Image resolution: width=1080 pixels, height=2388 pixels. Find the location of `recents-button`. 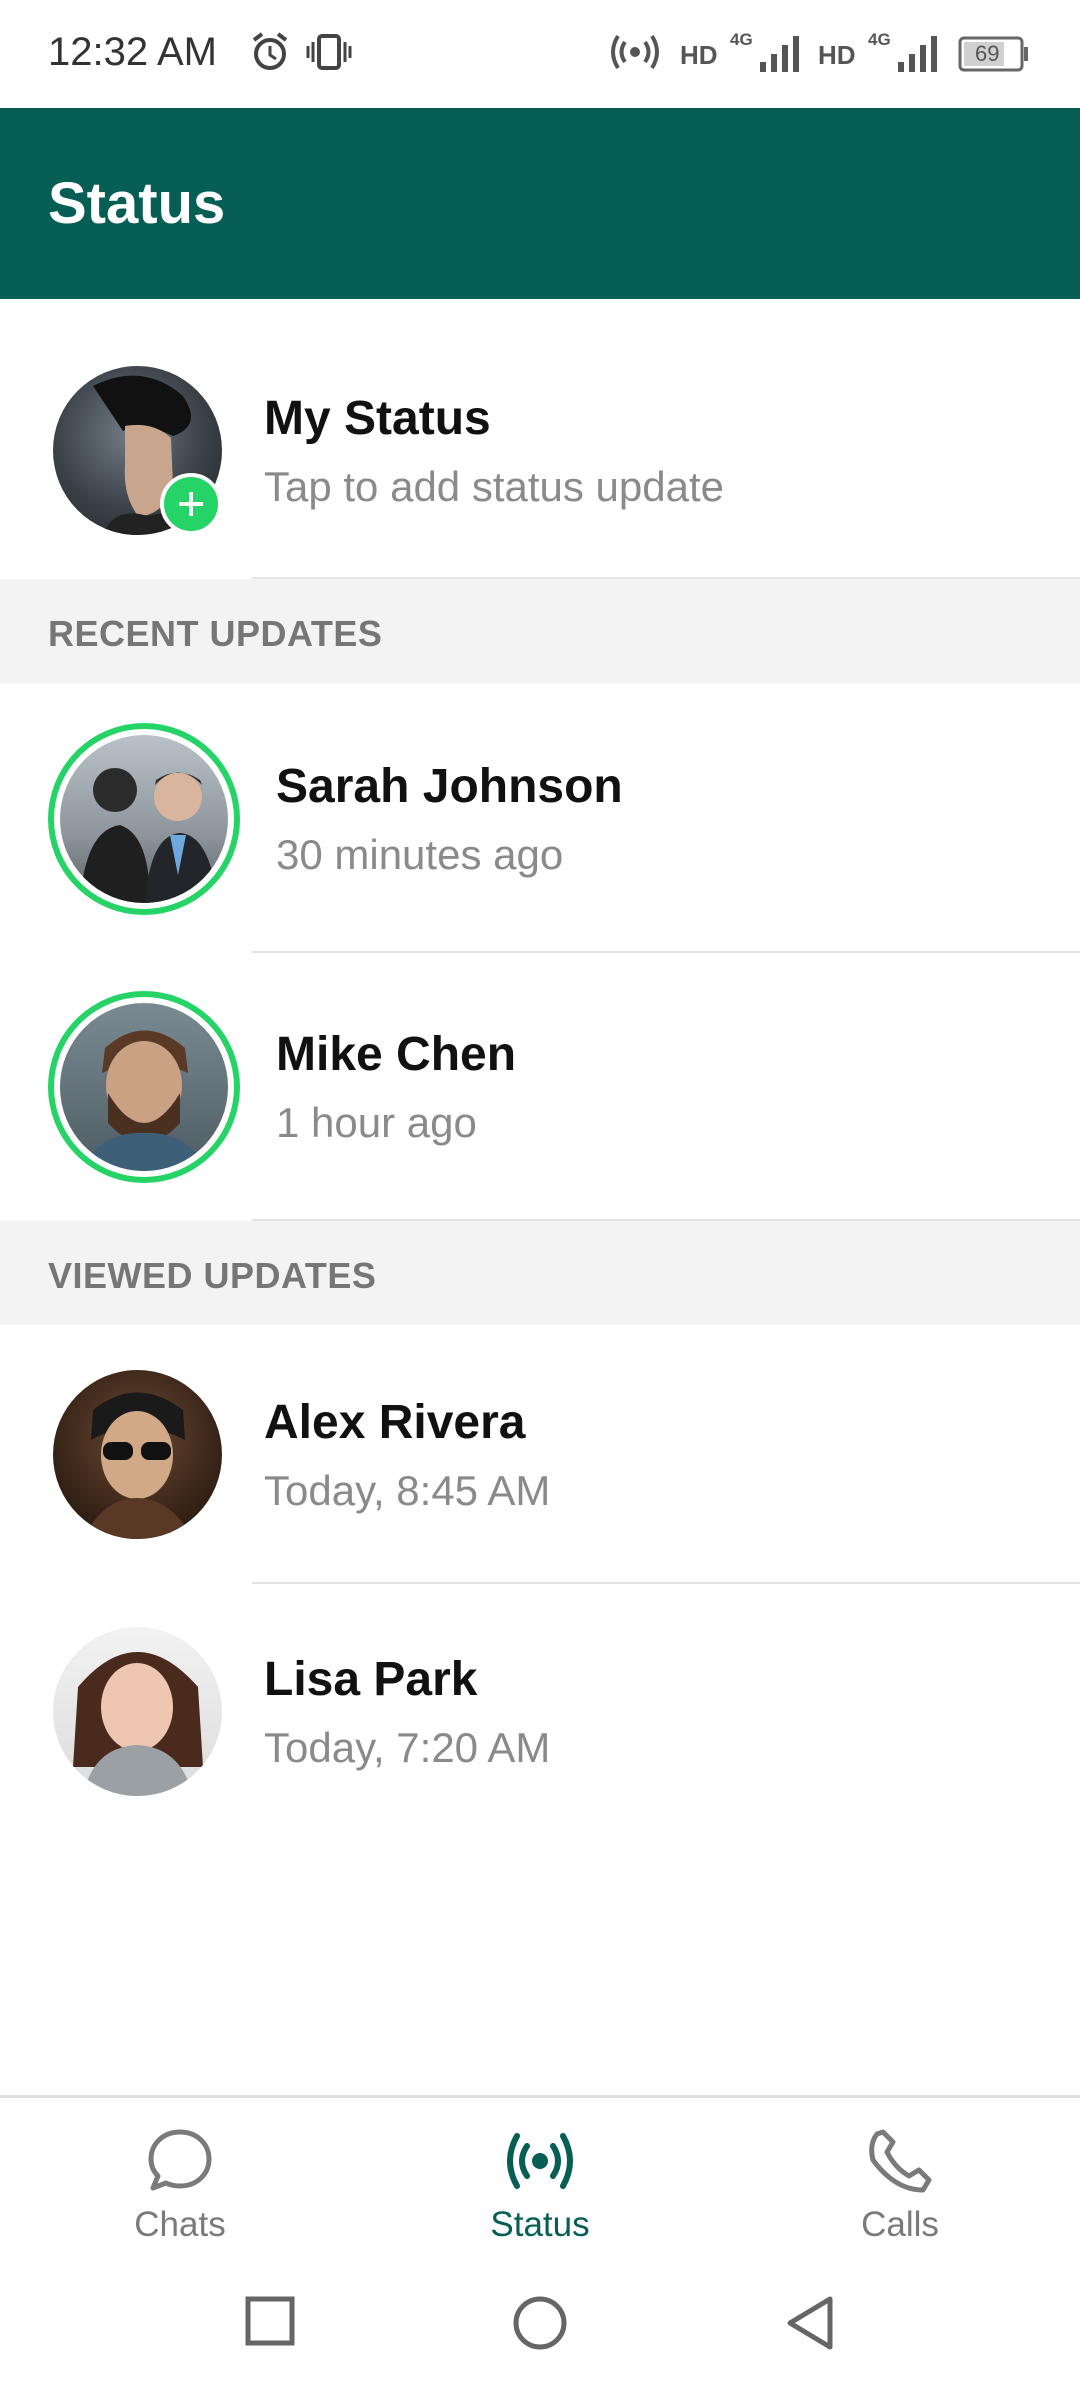

recents-button is located at coordinates (270, 2323).